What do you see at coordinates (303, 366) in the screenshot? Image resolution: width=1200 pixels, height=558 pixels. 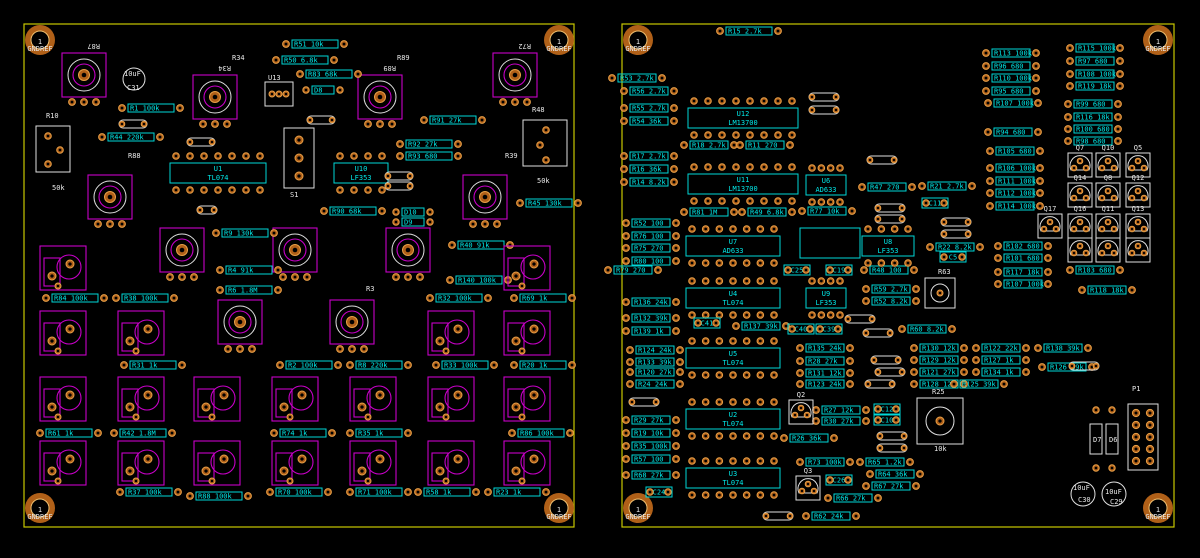 I see `resistor-label: R2 100k` at bounding box center [303, 366].